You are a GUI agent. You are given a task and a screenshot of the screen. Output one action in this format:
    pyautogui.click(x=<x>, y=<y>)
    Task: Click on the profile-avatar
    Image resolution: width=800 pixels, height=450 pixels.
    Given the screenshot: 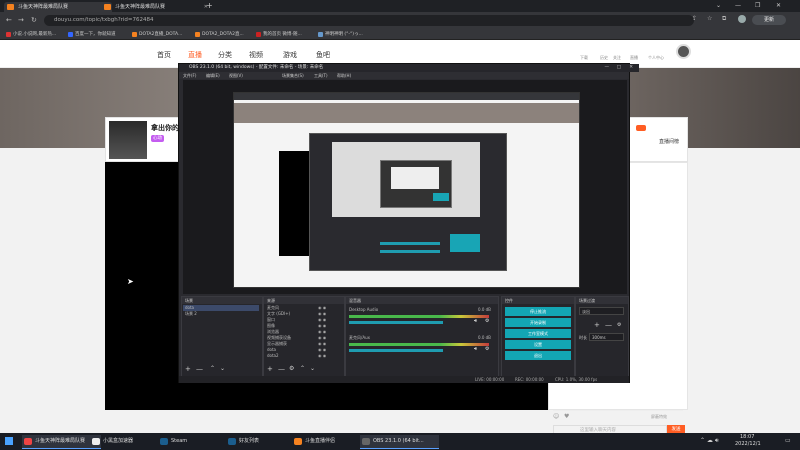 What is the action you would take?
    pyautogui.click(x=742, y=19)
    